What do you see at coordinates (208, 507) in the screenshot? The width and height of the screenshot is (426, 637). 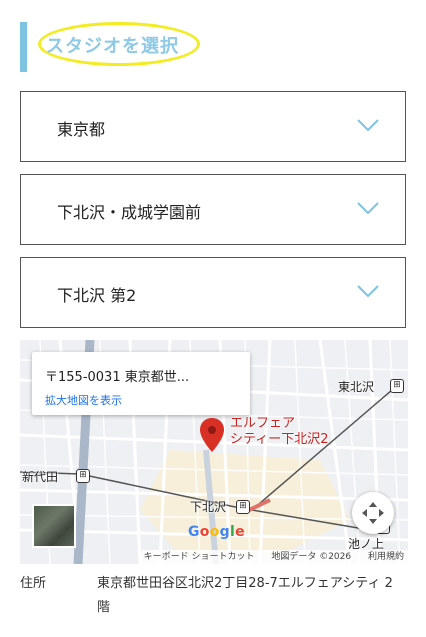 I see `station-label-shimokitazawa: 下北沢` at bounding box center [208, 507].